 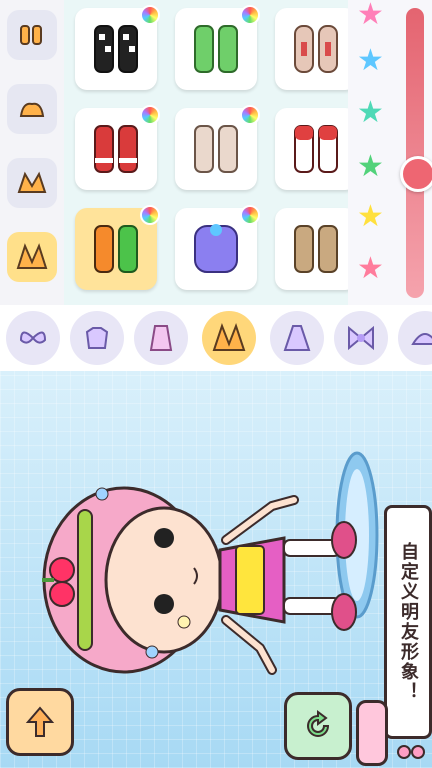 What do you see at coordinates (416, 174) in the screenshot?
I see `color-slider-knob` at bounding box center [416, 174].